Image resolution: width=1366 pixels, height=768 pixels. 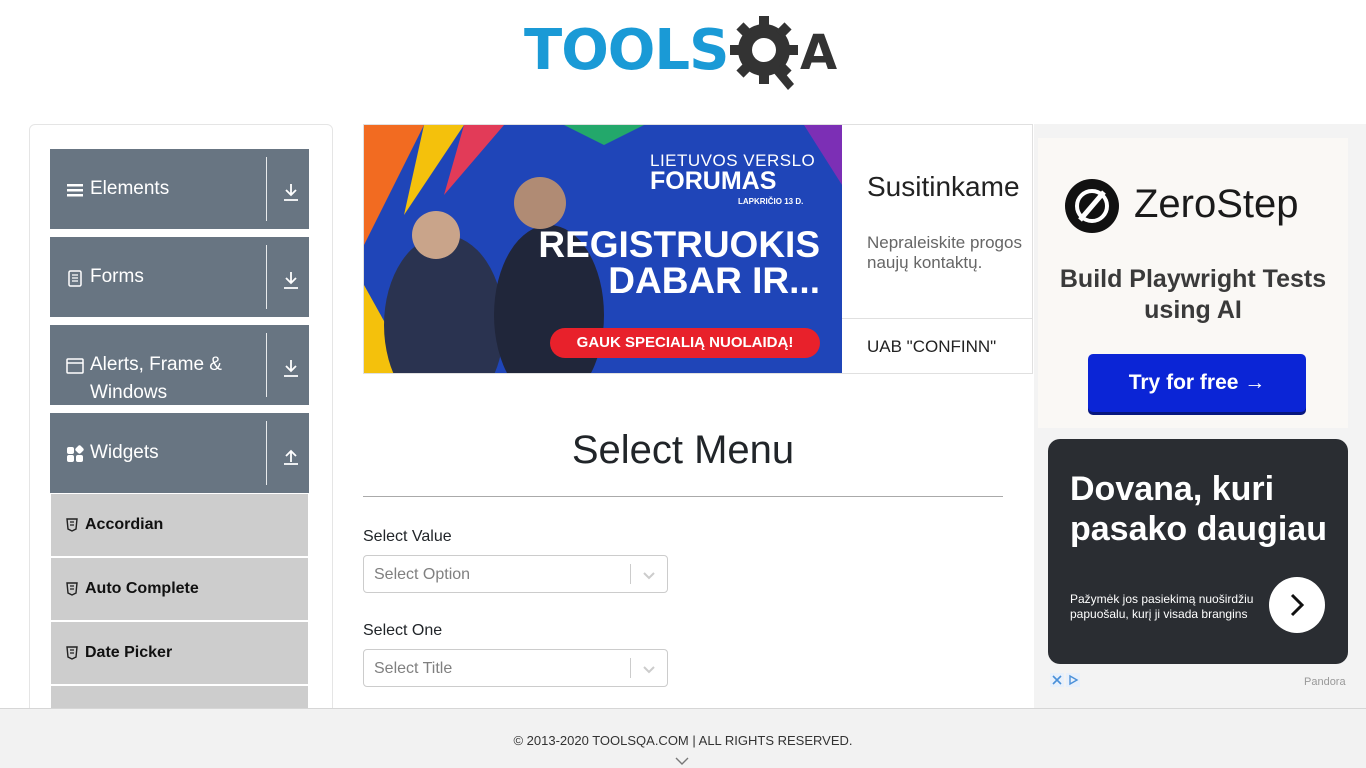 What do you see at coordinates (1198, 509) in the screenshot?
I see `pandora-title: Dovana, kuri pasako daugiau` at bounding box center [1198, 509].